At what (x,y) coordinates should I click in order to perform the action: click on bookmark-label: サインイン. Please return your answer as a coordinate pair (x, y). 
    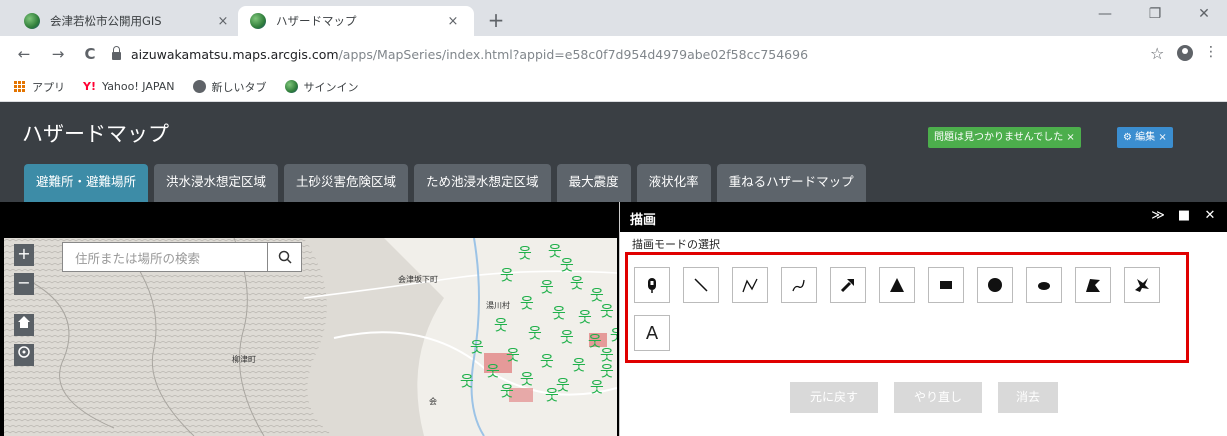
    Looking at the image, I should click on (331, 87).